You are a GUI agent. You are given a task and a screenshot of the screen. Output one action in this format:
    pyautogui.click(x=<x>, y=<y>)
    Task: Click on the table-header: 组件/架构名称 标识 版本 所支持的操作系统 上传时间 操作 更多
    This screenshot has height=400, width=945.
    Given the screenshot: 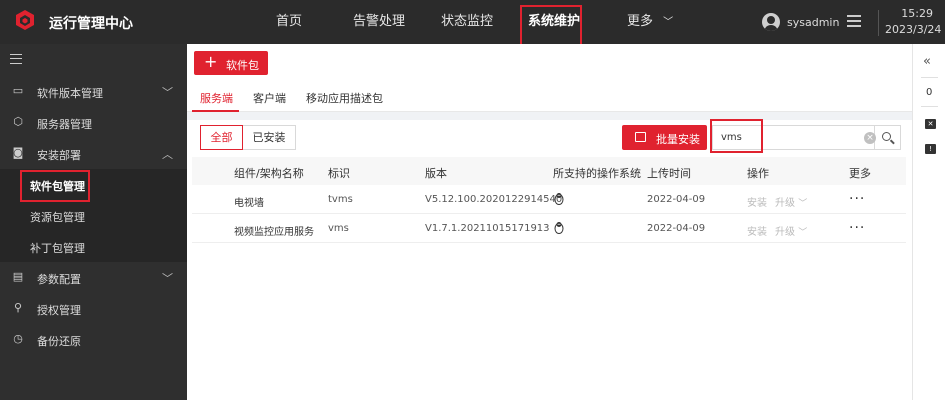 What is the action you would take?
    pyautogui.click(x=549, y=171)
    